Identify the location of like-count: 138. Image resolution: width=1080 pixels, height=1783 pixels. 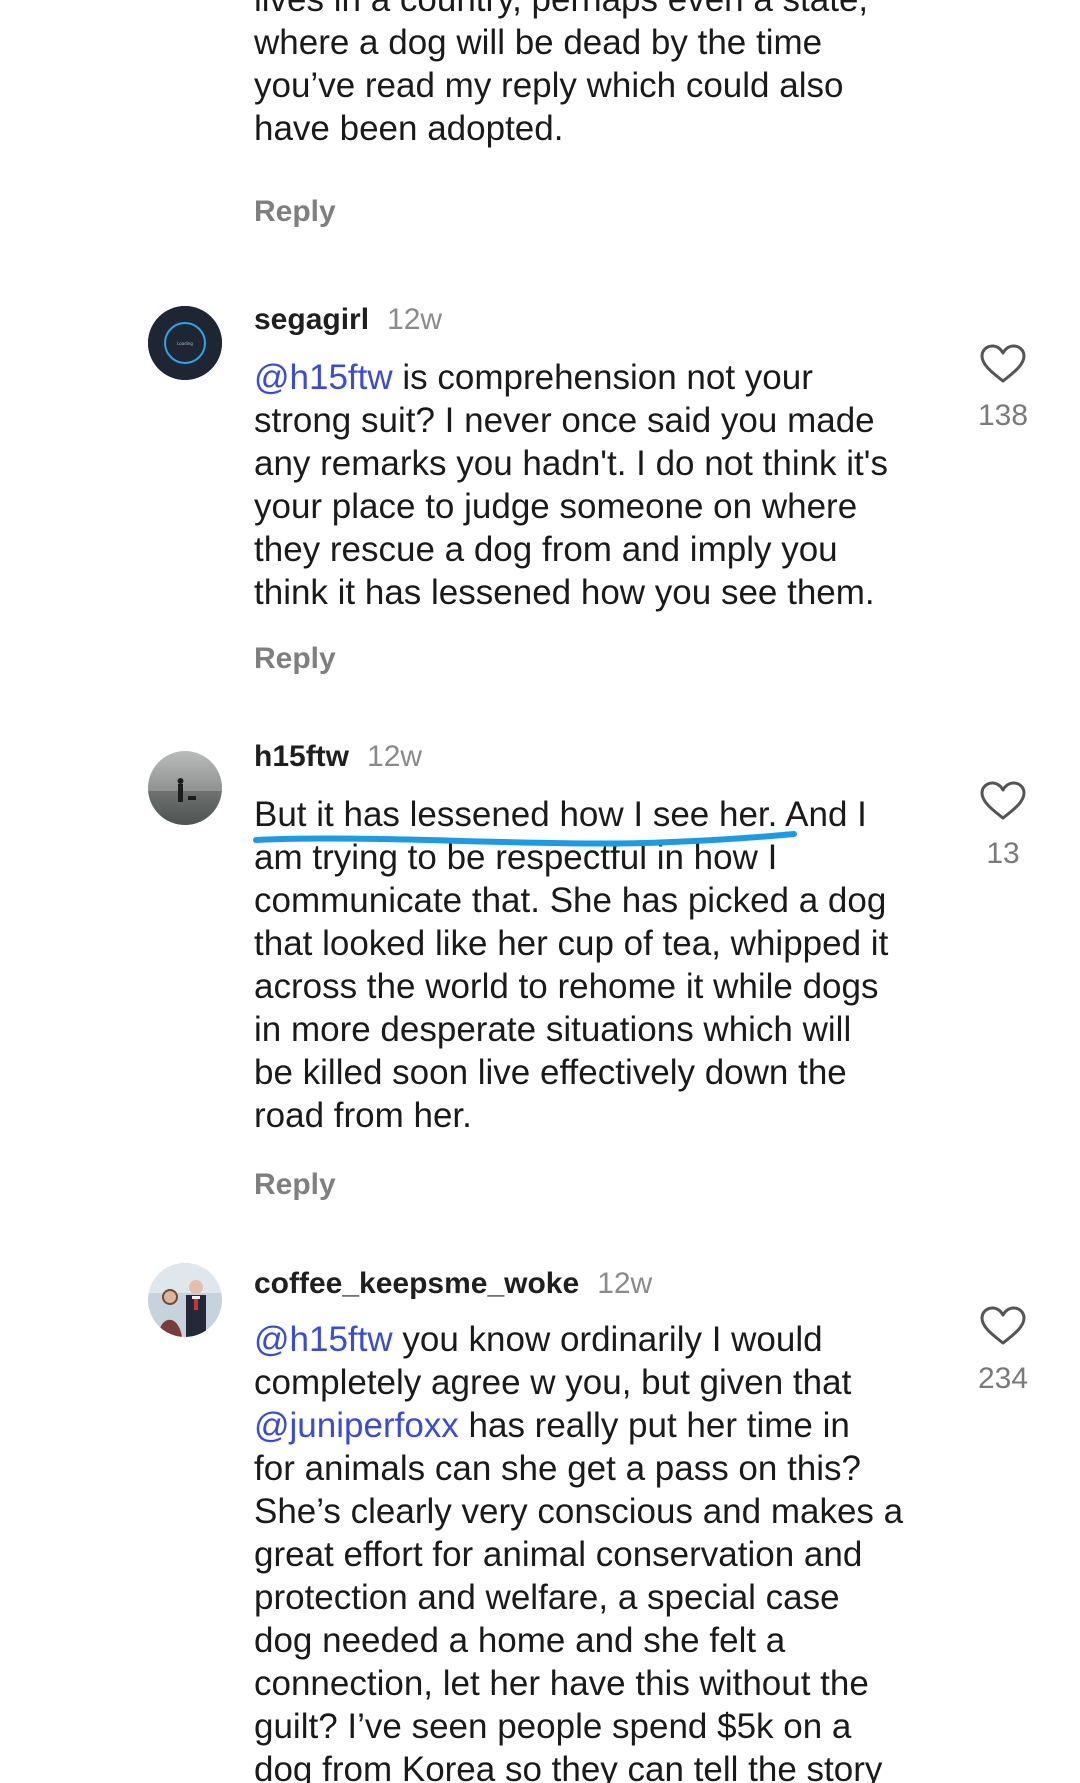
(1003, 415).